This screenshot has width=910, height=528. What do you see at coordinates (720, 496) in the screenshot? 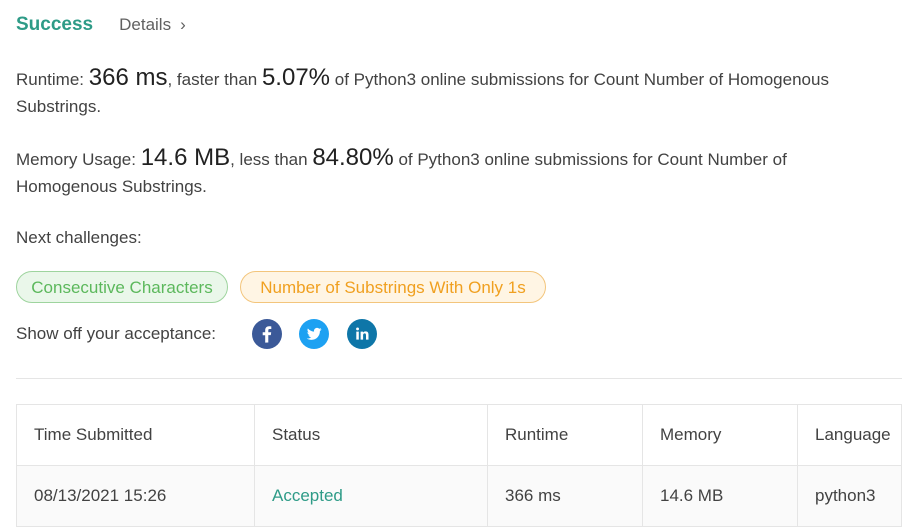
I see `cell-memory: 14.6 MB` at bounding box center [720, 496].